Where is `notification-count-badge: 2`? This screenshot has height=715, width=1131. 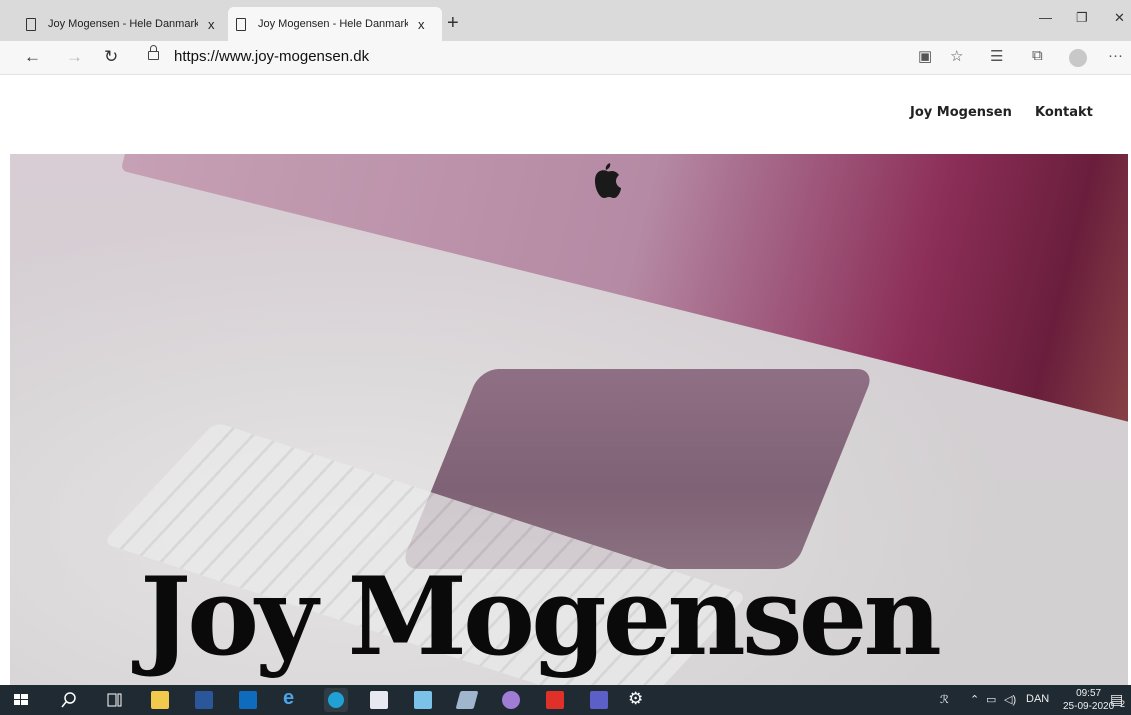
notification-count-badge: 2 is located at coordinates (1123, 704).